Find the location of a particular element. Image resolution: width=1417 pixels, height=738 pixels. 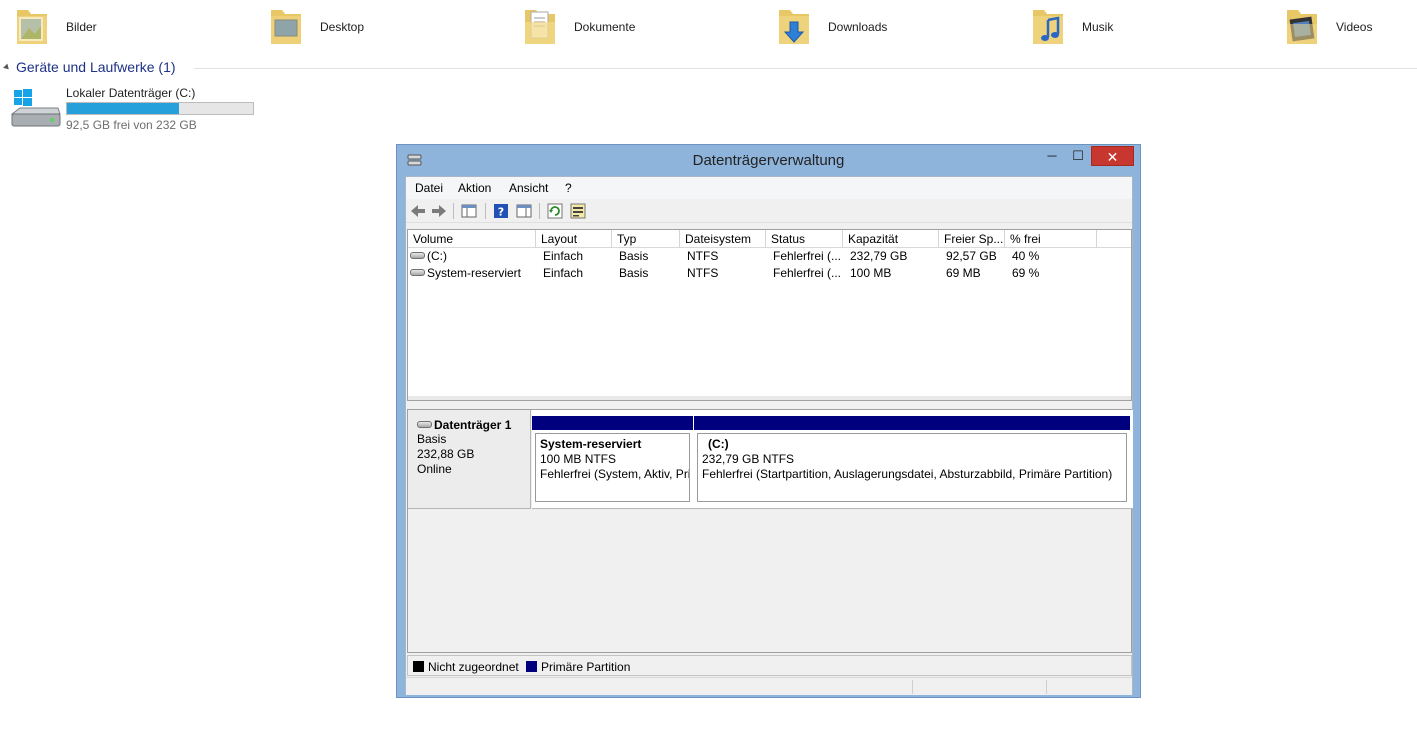

back-arrow-icon is located at coordinates (418, 211).